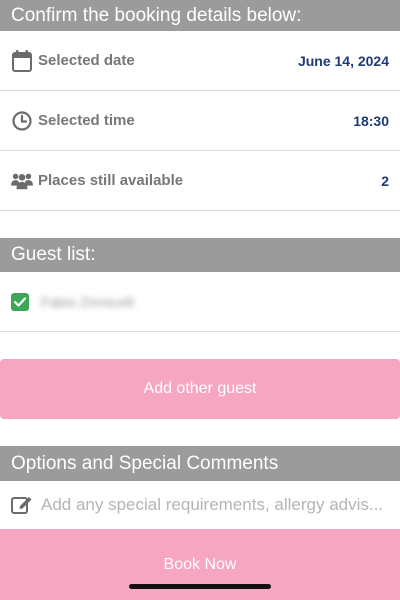  Describe the element at coordinates (22, 121) in the screenshot. I see `clock-icon` at that location.